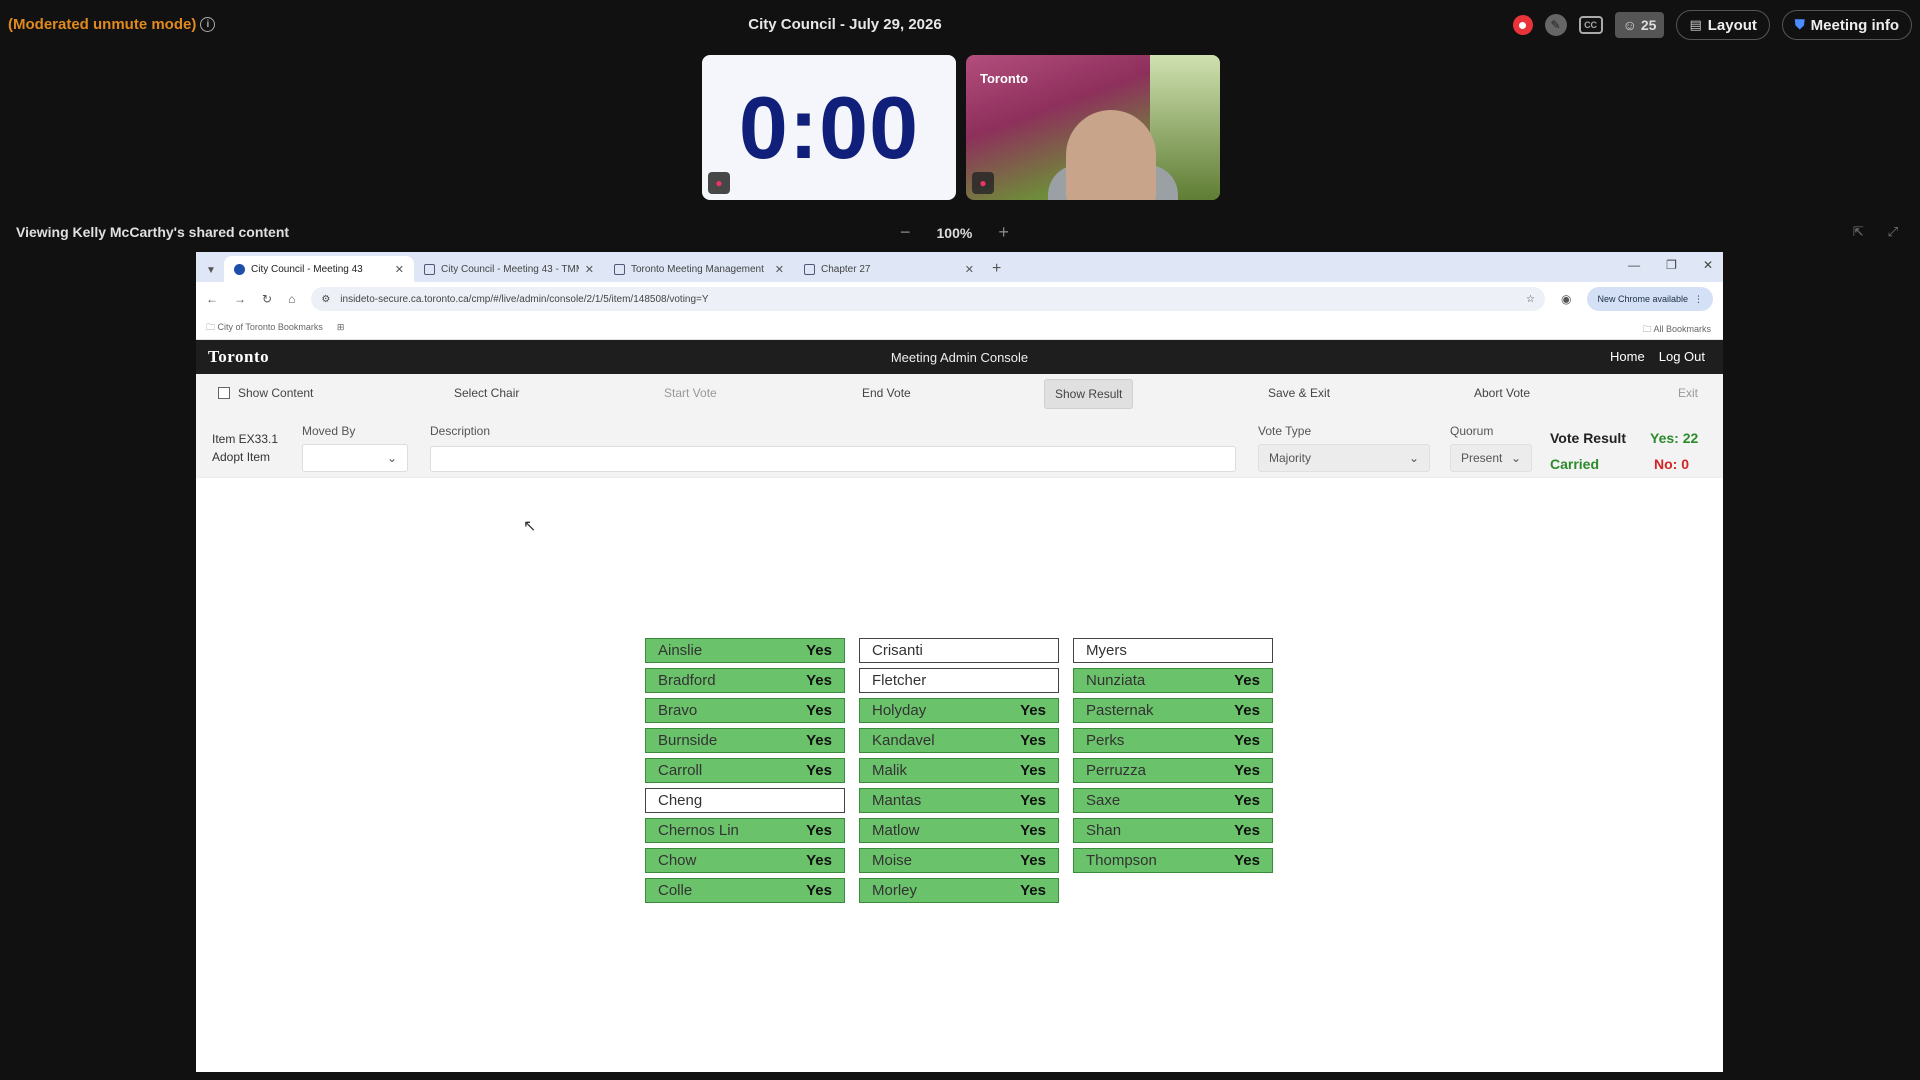 This screenshot has width=1920, height=1080. Describe the element at coordinates (1299, 393) in the screenshot. I see `save-exit-button: Save & Exit` at that location.